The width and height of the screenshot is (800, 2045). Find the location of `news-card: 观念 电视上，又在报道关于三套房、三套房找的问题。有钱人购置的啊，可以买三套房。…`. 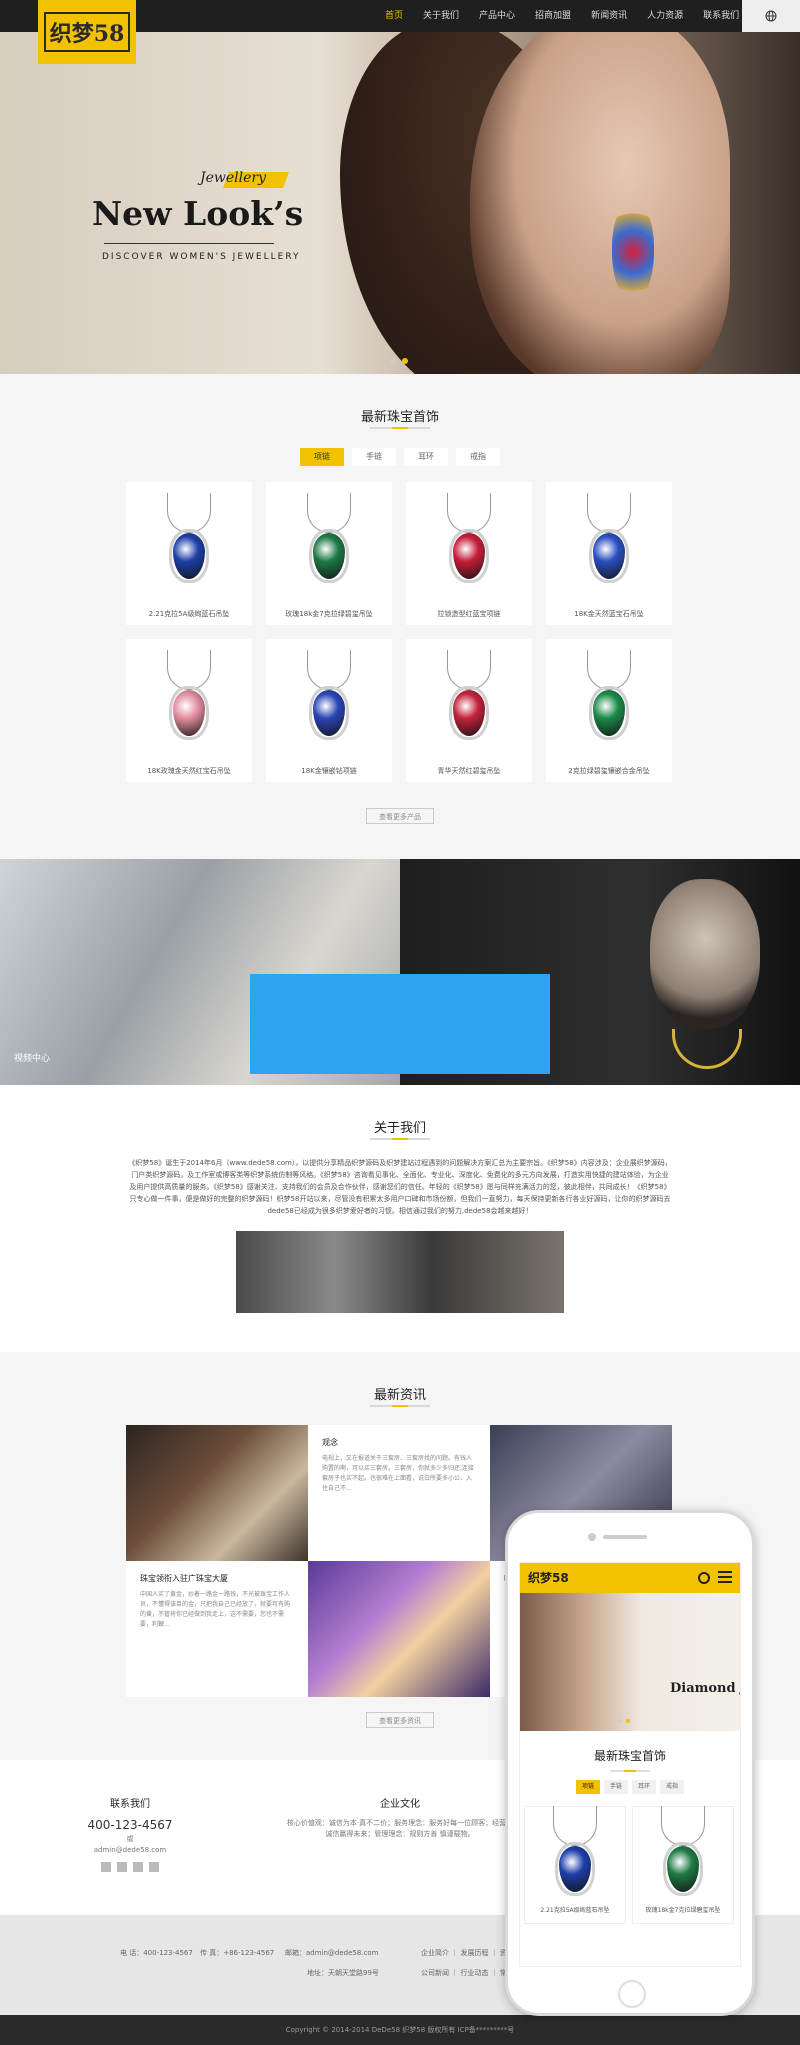

news-card: 观念 电视上，又在报道关于三套房、三套房找的问题。有钱人购置的啊，可以买三套房。… is located at coordinates (399, 1493).